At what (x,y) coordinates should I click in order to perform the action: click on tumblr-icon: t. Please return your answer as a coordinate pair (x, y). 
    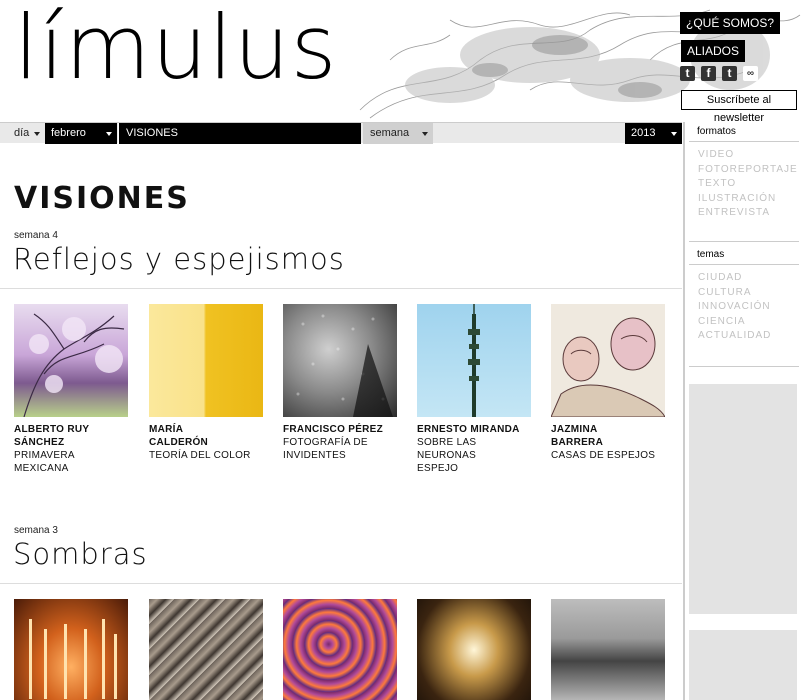
    Looking at the image, I should click on (729, 73).